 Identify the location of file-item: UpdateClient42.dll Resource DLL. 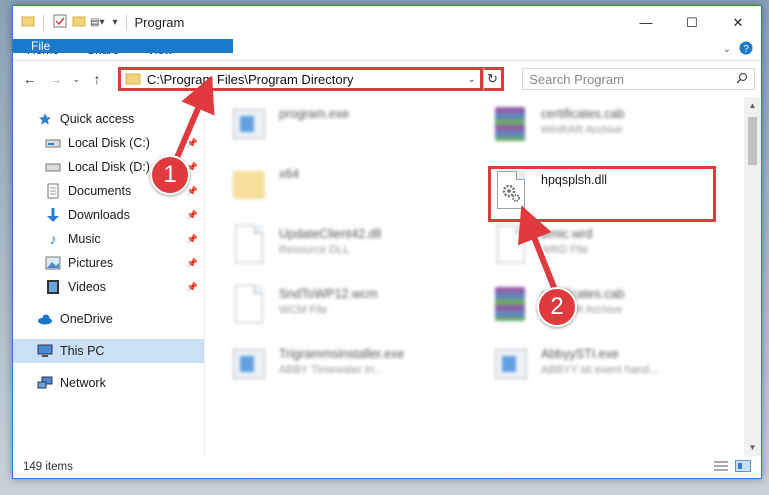
(339, 245).